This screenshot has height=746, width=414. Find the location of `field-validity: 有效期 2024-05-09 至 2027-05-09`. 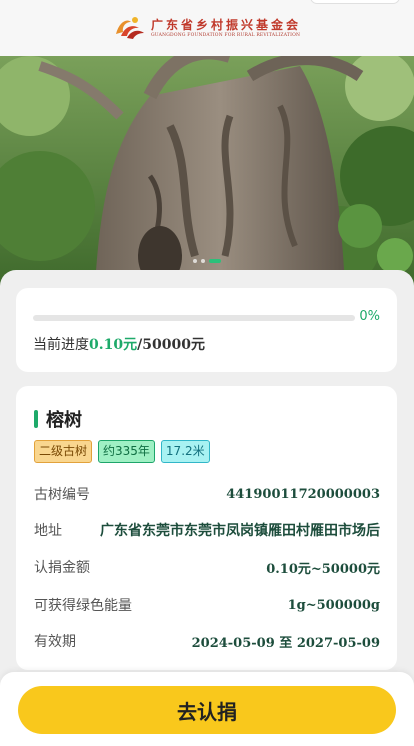

field-validity: 有效期 2024-05-09 至 2027-05-09 is located at coordinates (207, 641).